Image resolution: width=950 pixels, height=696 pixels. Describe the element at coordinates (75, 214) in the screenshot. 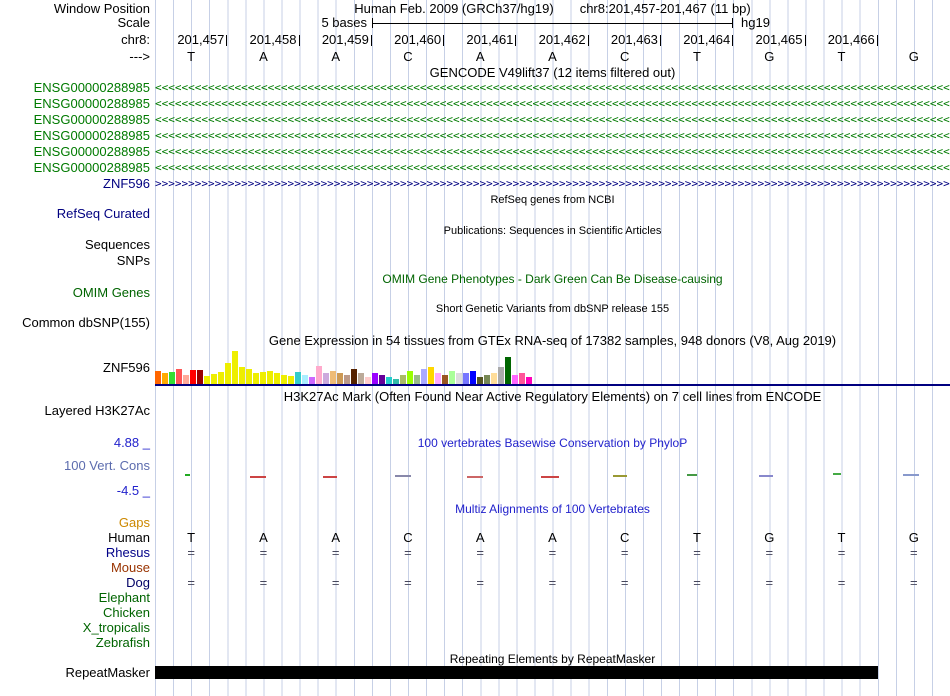

I see `track-label-refseq: RefSeq Curated` at that location.